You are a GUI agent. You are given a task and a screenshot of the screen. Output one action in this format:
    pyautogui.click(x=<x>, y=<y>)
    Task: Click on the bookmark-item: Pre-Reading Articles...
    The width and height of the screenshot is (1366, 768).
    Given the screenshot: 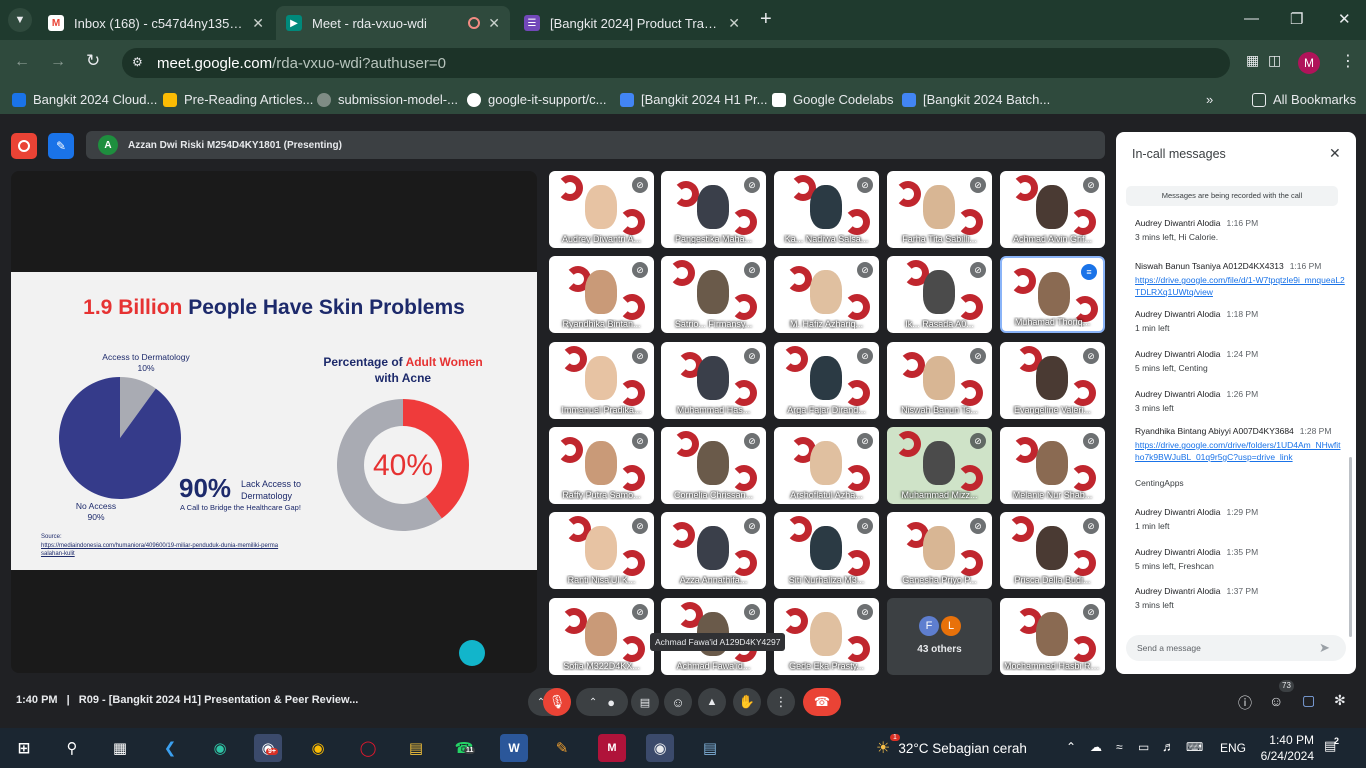 What is the action you would take?
    pyautogui.click(x=238, y=99)
    